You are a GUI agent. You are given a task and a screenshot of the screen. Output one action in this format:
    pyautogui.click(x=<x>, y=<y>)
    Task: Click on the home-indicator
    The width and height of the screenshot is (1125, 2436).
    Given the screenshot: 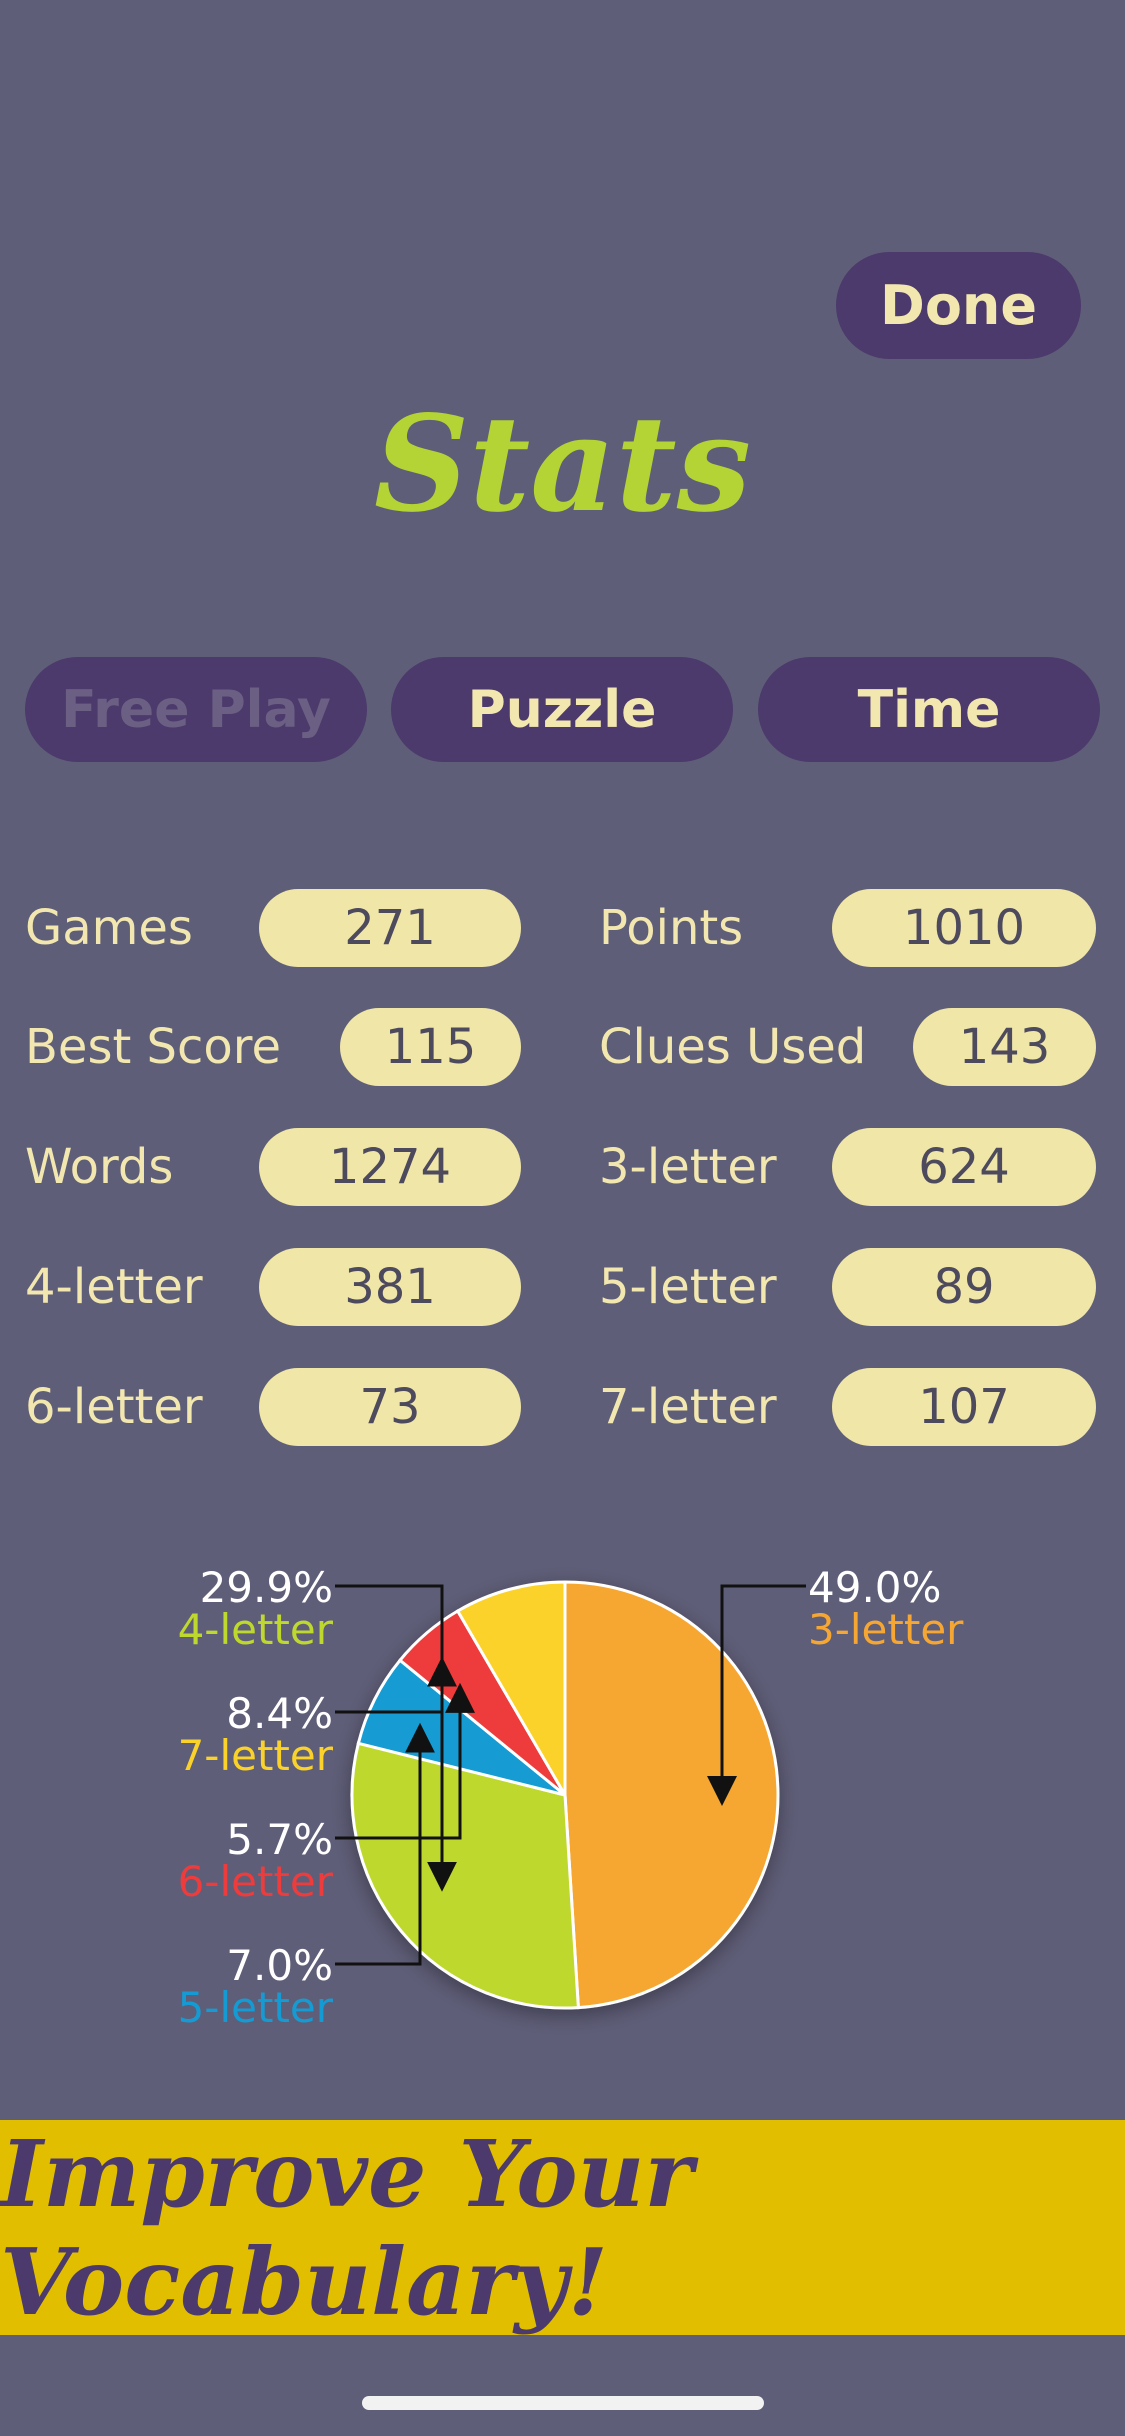 What is the action you would take?
    pyautogui.click(x=563, y=2403)
    